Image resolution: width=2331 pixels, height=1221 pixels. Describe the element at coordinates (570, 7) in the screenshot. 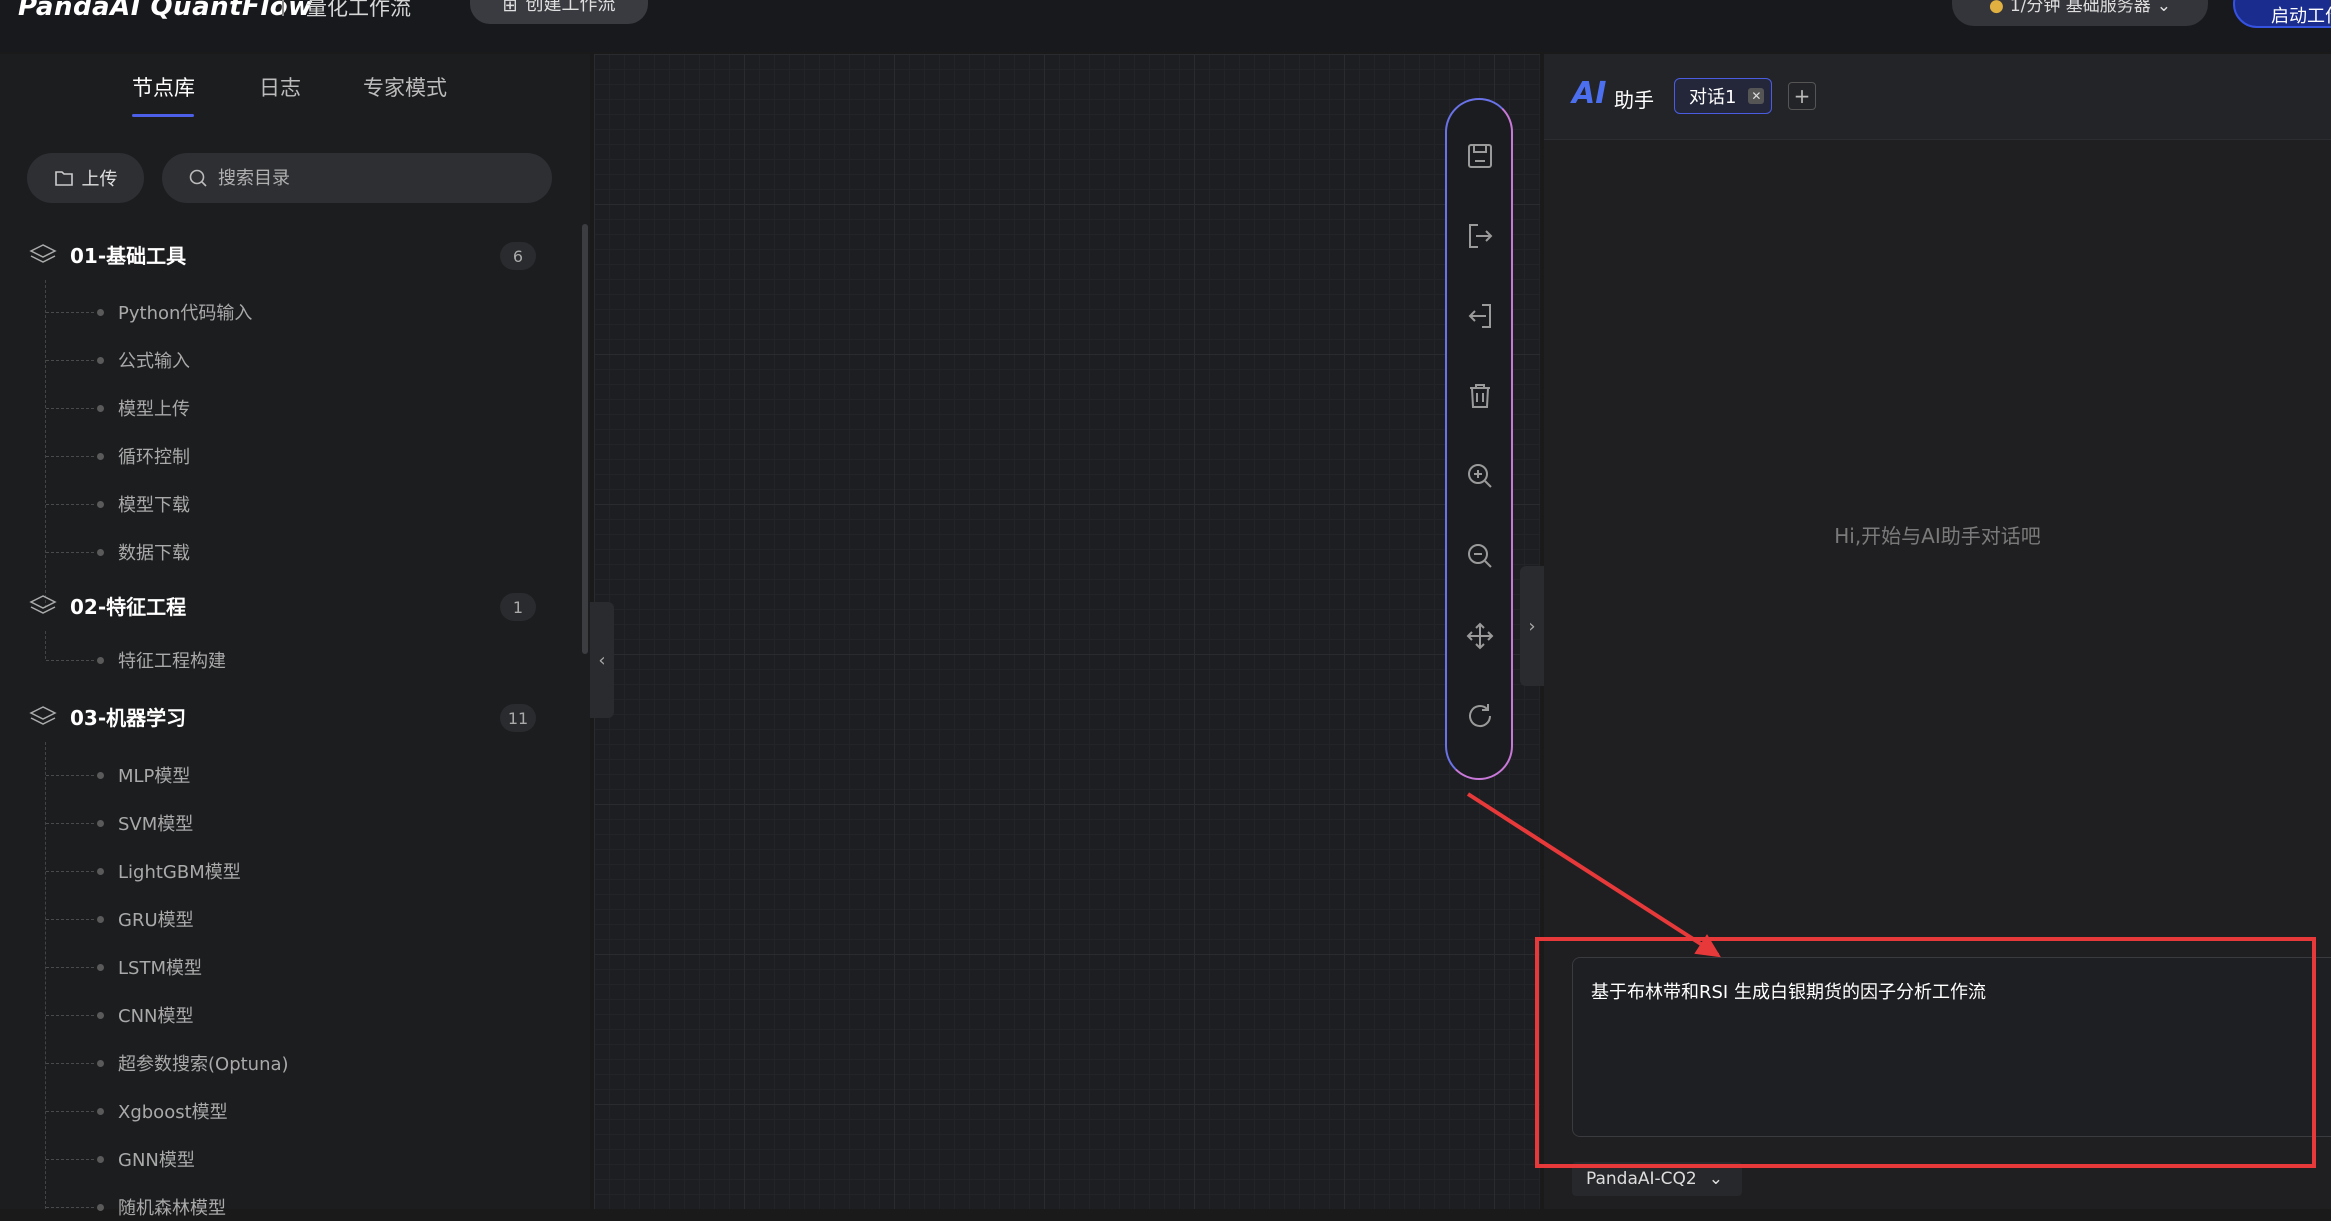

I see `create-workflow-label: 创建工作流` at that location.